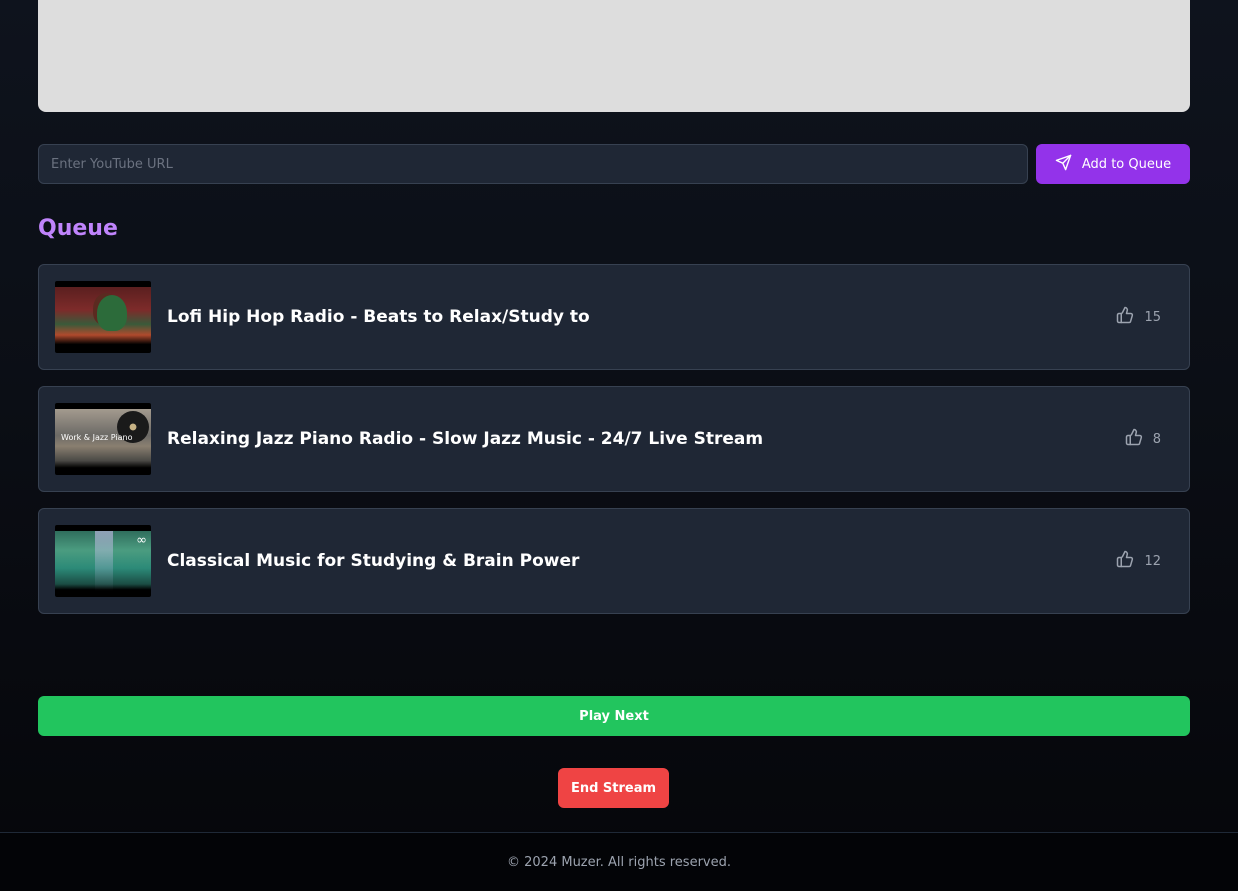 The width and height of the screenshot is (1238, 891). I want to click on add-song-form: Add to Queue, so click(614, 164).